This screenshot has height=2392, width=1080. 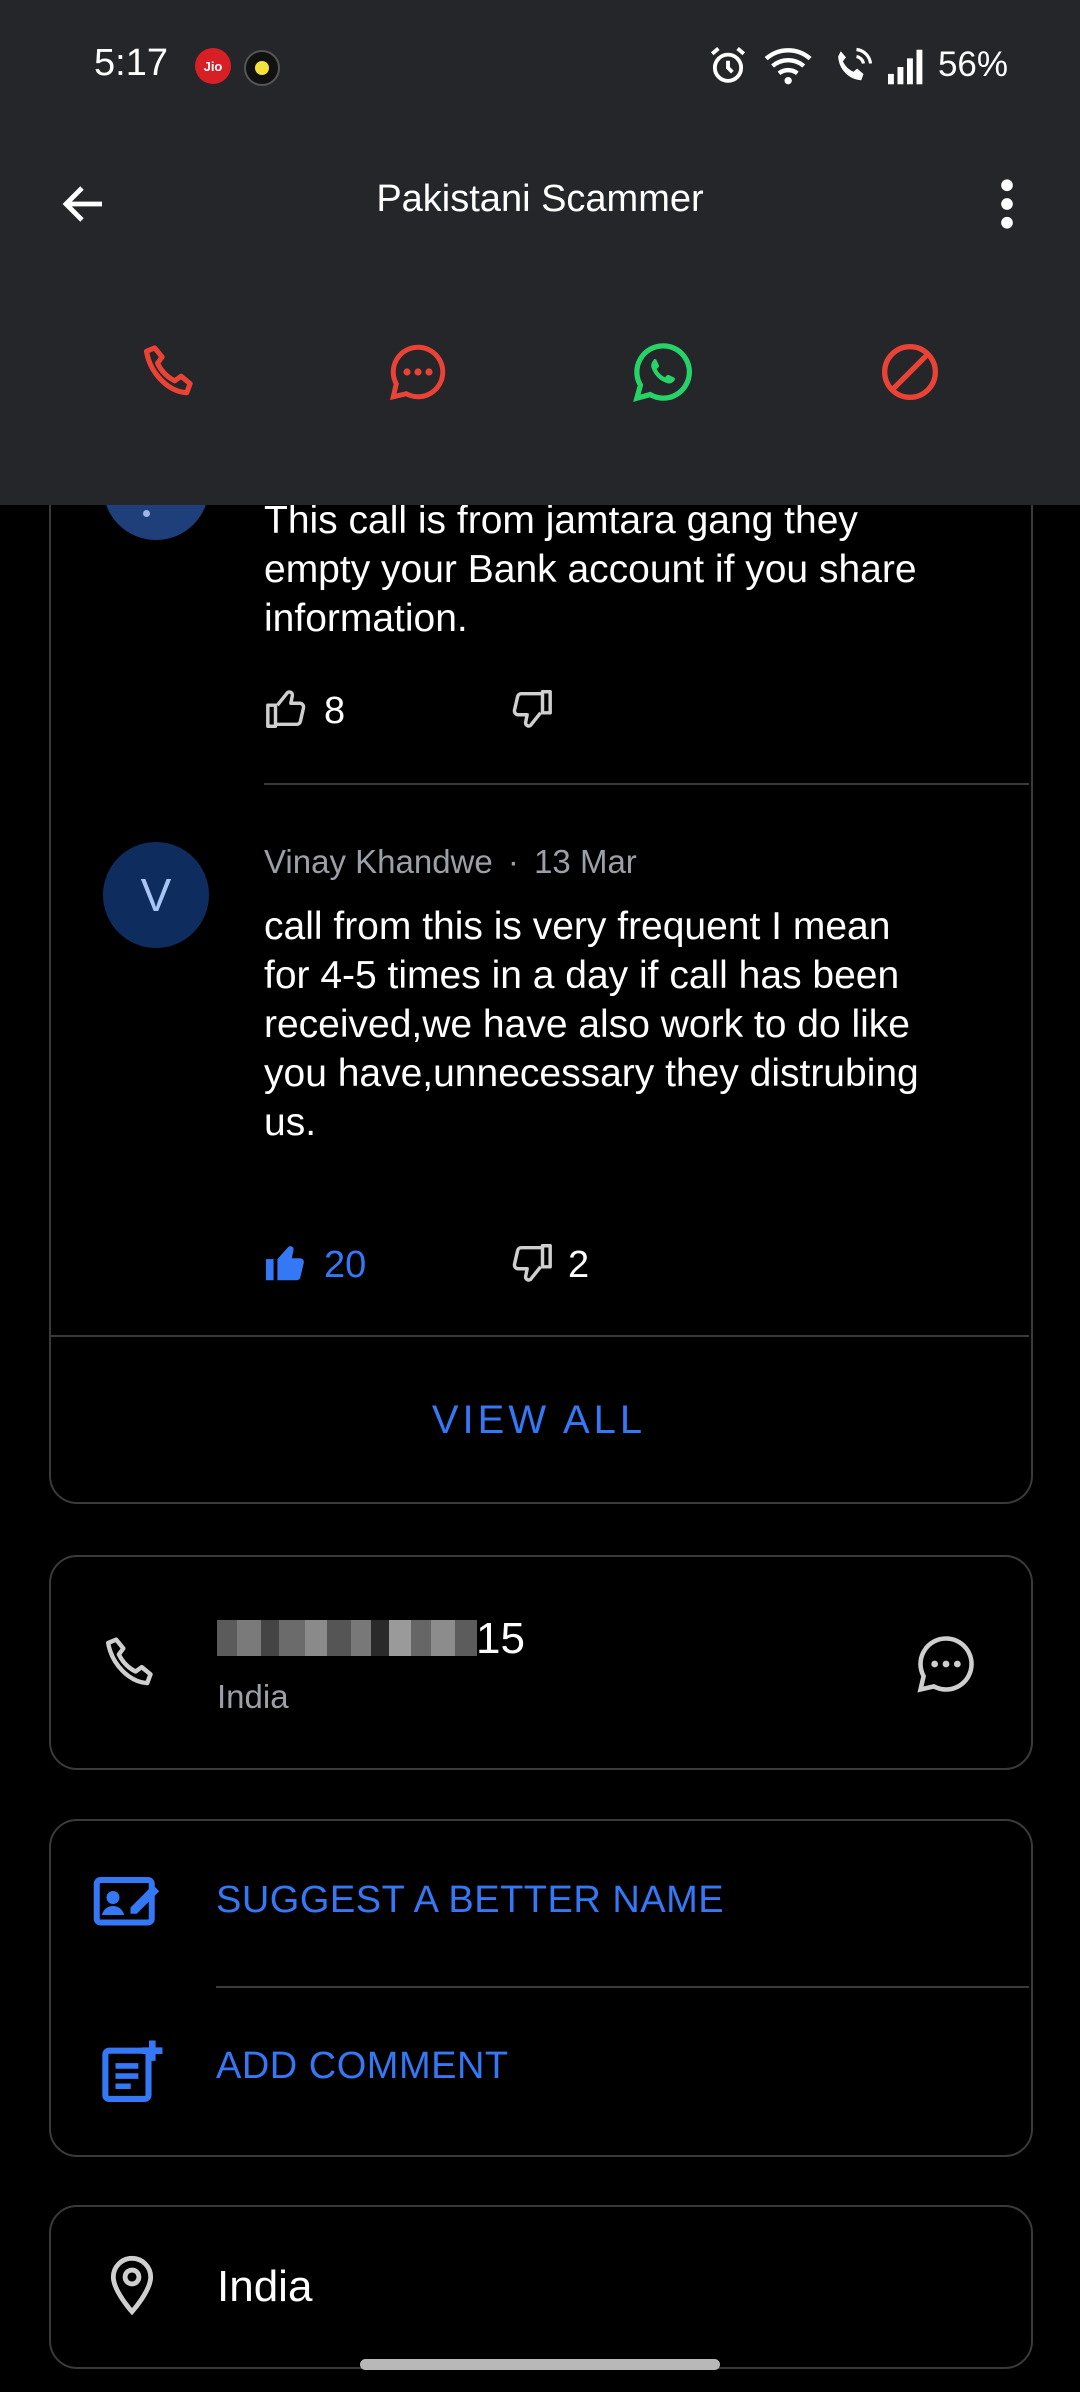 I want to click on like-button: 8, so click(x=304, y=711).